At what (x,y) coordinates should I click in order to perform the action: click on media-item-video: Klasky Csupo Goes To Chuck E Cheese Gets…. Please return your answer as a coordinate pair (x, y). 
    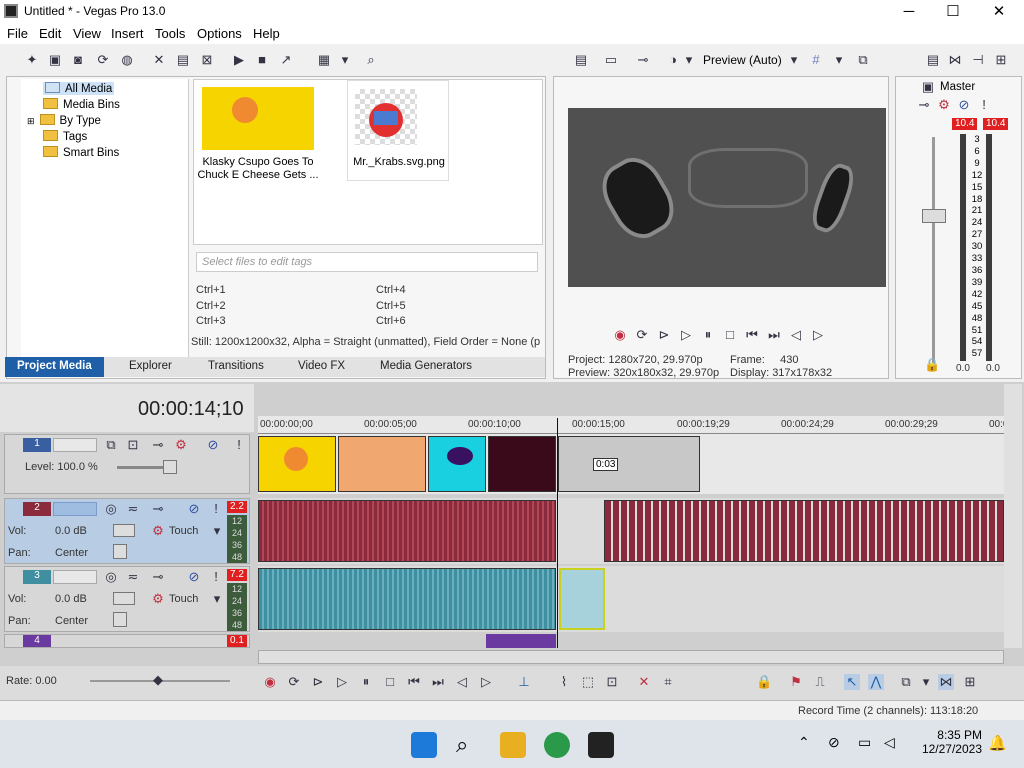
    Looking at the image, I should click on (257, 131).